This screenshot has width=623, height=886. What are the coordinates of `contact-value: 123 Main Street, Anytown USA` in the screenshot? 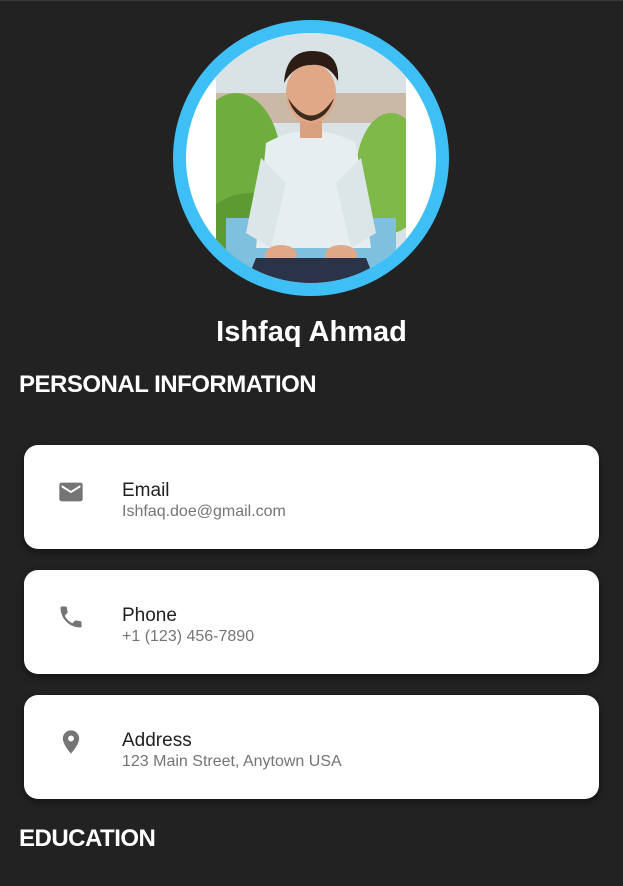 It's located at (232, 761).